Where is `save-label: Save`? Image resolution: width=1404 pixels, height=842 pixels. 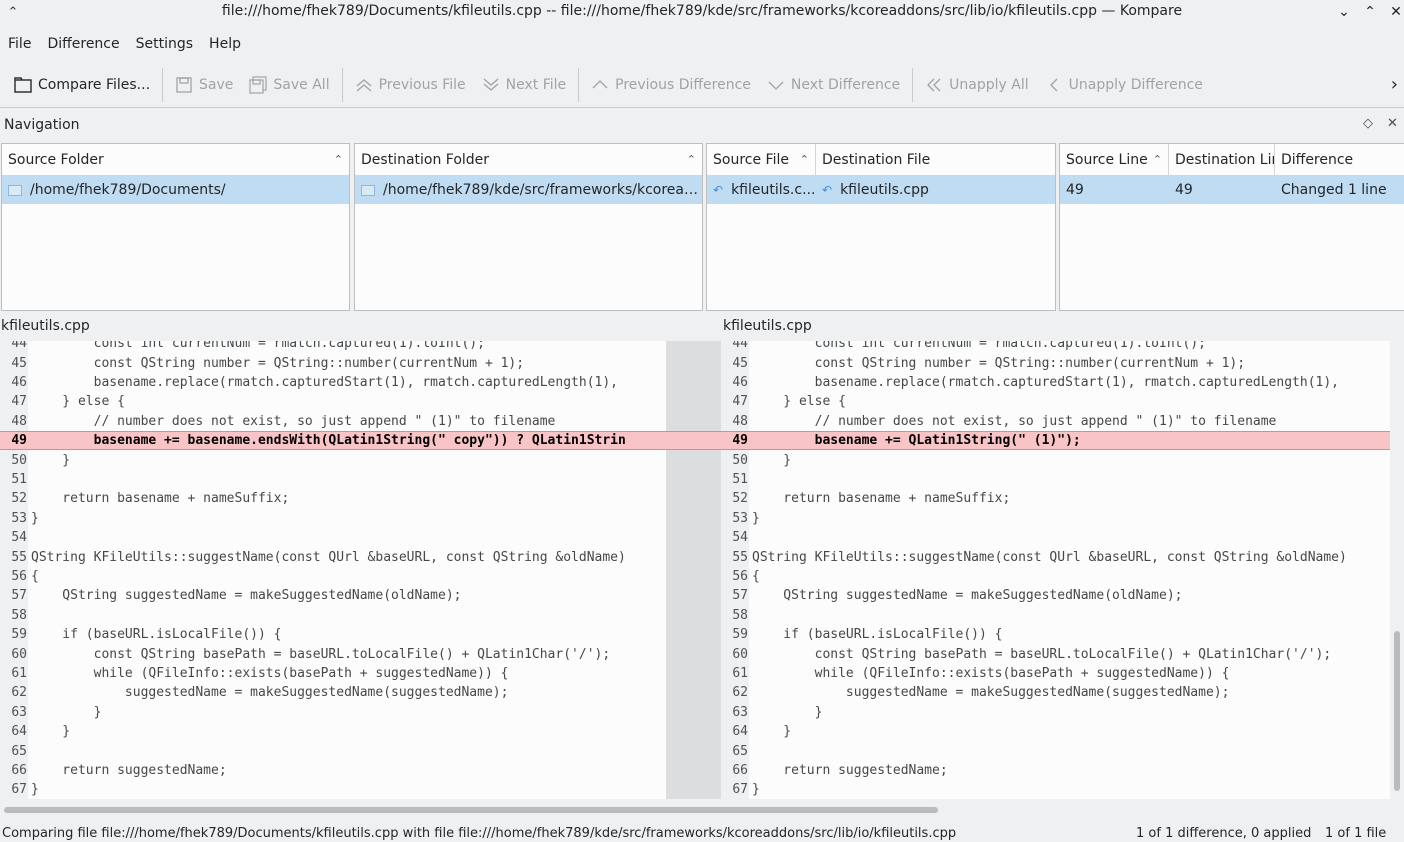
save-label: Save is located at coordinates (216, 84).